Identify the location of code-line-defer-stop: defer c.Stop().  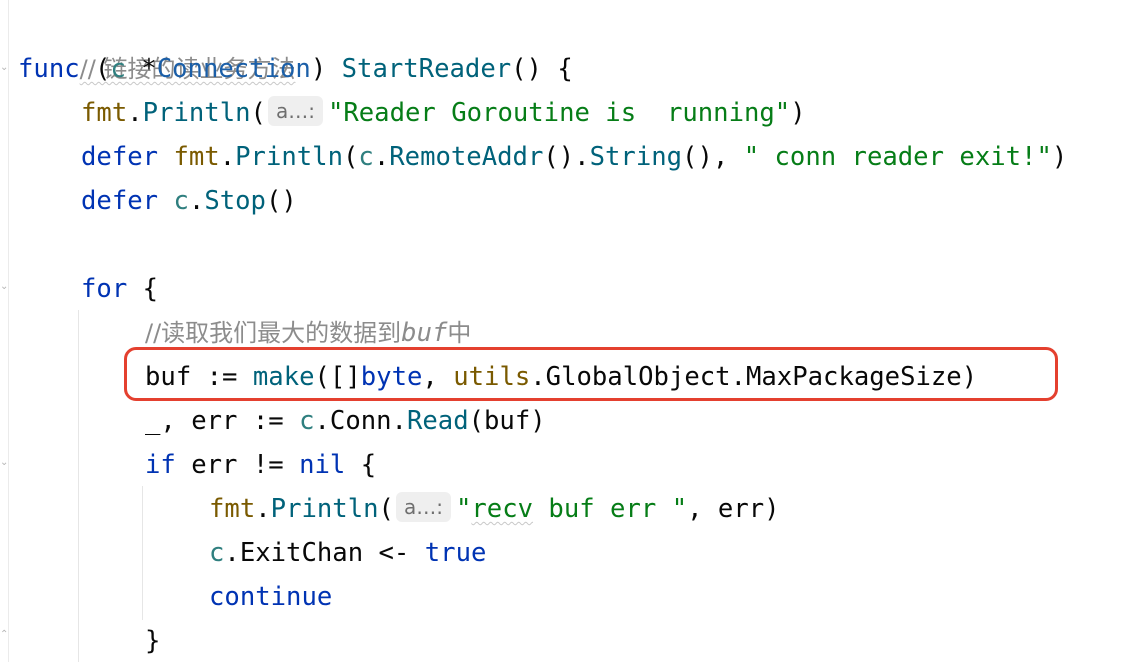
(189, 201).